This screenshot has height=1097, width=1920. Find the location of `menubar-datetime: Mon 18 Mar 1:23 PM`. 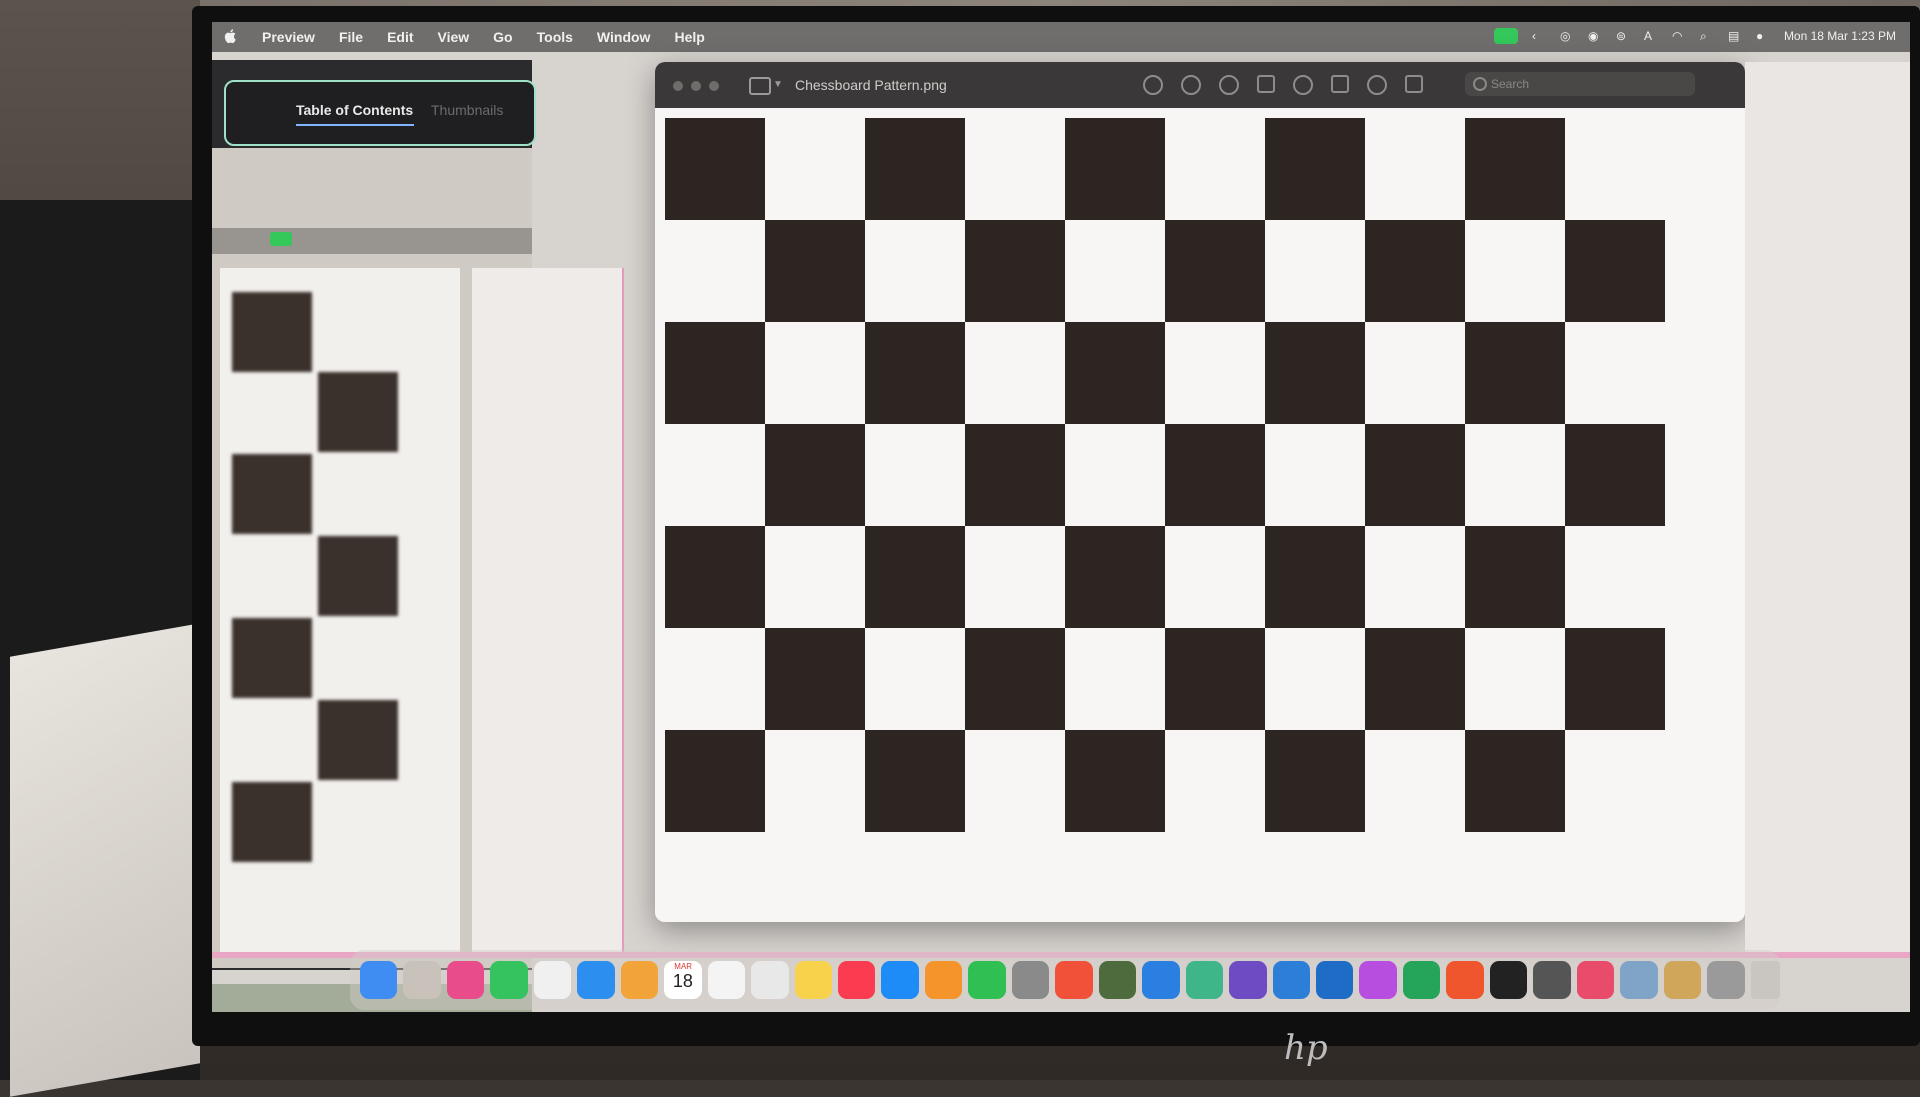

menubar-datetime: Mon 18 Mar 1:23 PM is located at coordinates (1840, 36).